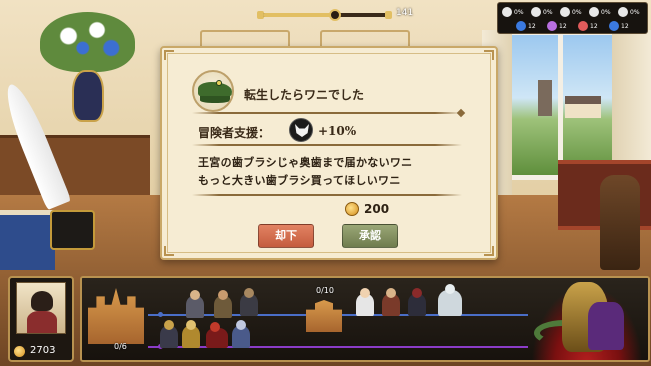 The height and width of the screenshot is (366, 651). What do you see at coordinates (405, 13) in the screenshot?
I see `progress-count: 141` at bounding box center [405, 13].